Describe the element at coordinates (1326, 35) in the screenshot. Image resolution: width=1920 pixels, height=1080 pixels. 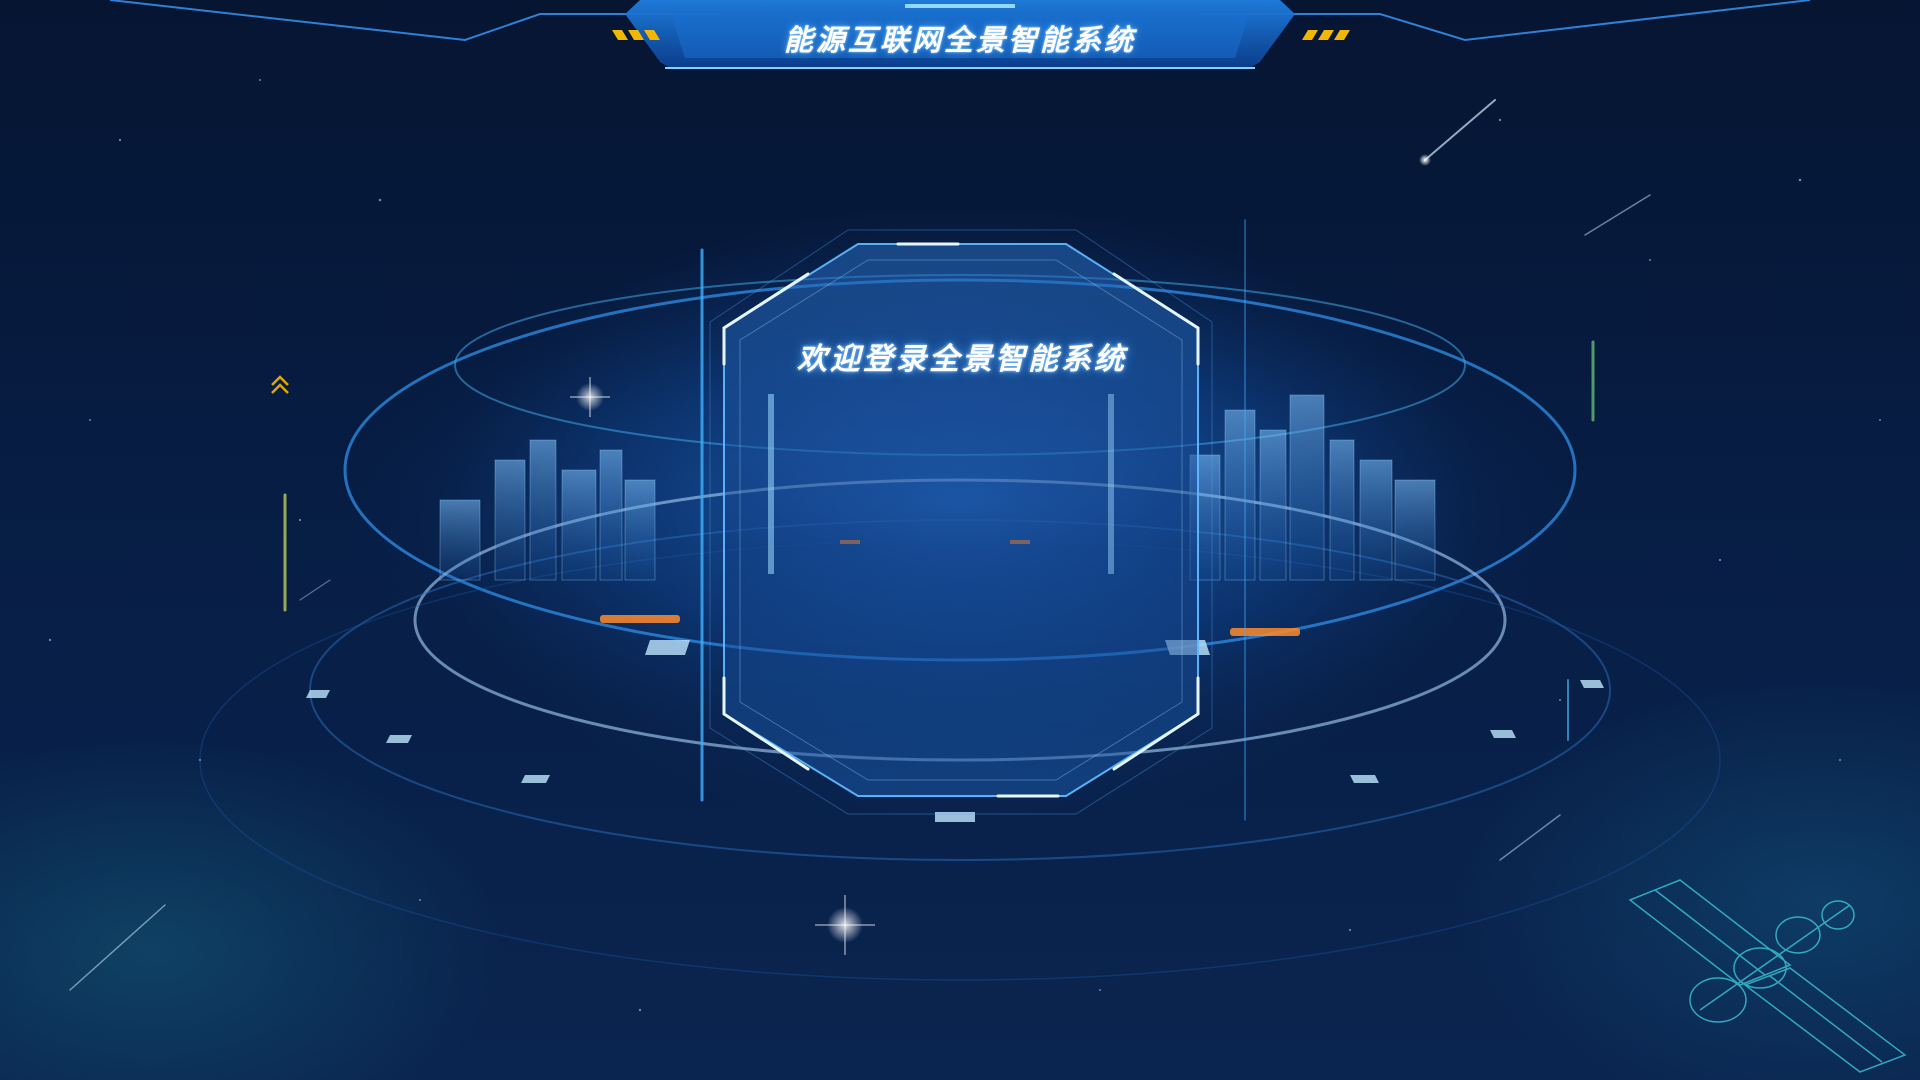
I see `chevron-stripes-right` at that location.